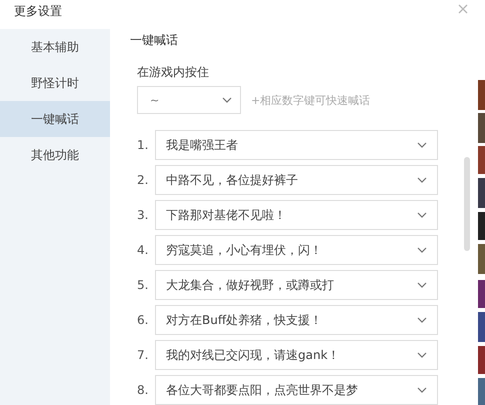 This screenshot has height=405, width=485. I want to click on phrase-number: 4., so click(143, 250).